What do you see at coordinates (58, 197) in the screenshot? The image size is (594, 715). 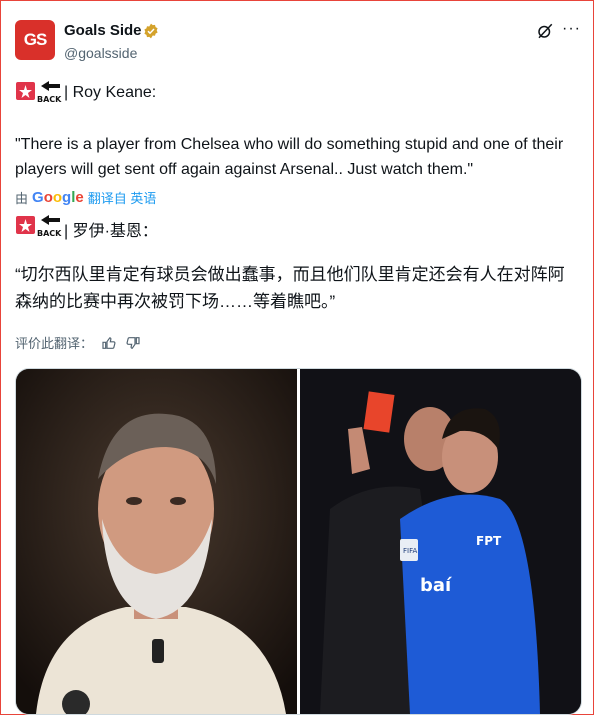 I see `google-logo: Google` at bounding box center [58, 197].